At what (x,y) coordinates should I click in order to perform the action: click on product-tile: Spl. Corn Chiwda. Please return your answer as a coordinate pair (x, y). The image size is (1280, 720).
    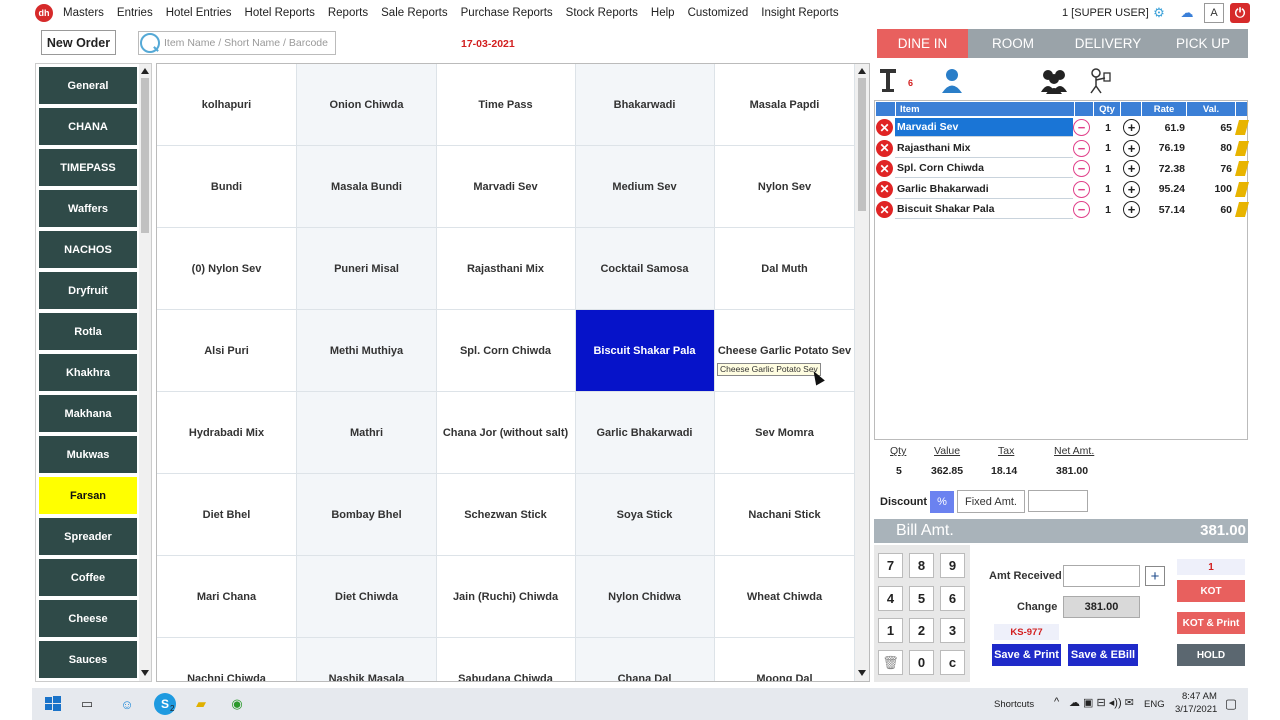
    Looking at the image, I should click on (506, 351).